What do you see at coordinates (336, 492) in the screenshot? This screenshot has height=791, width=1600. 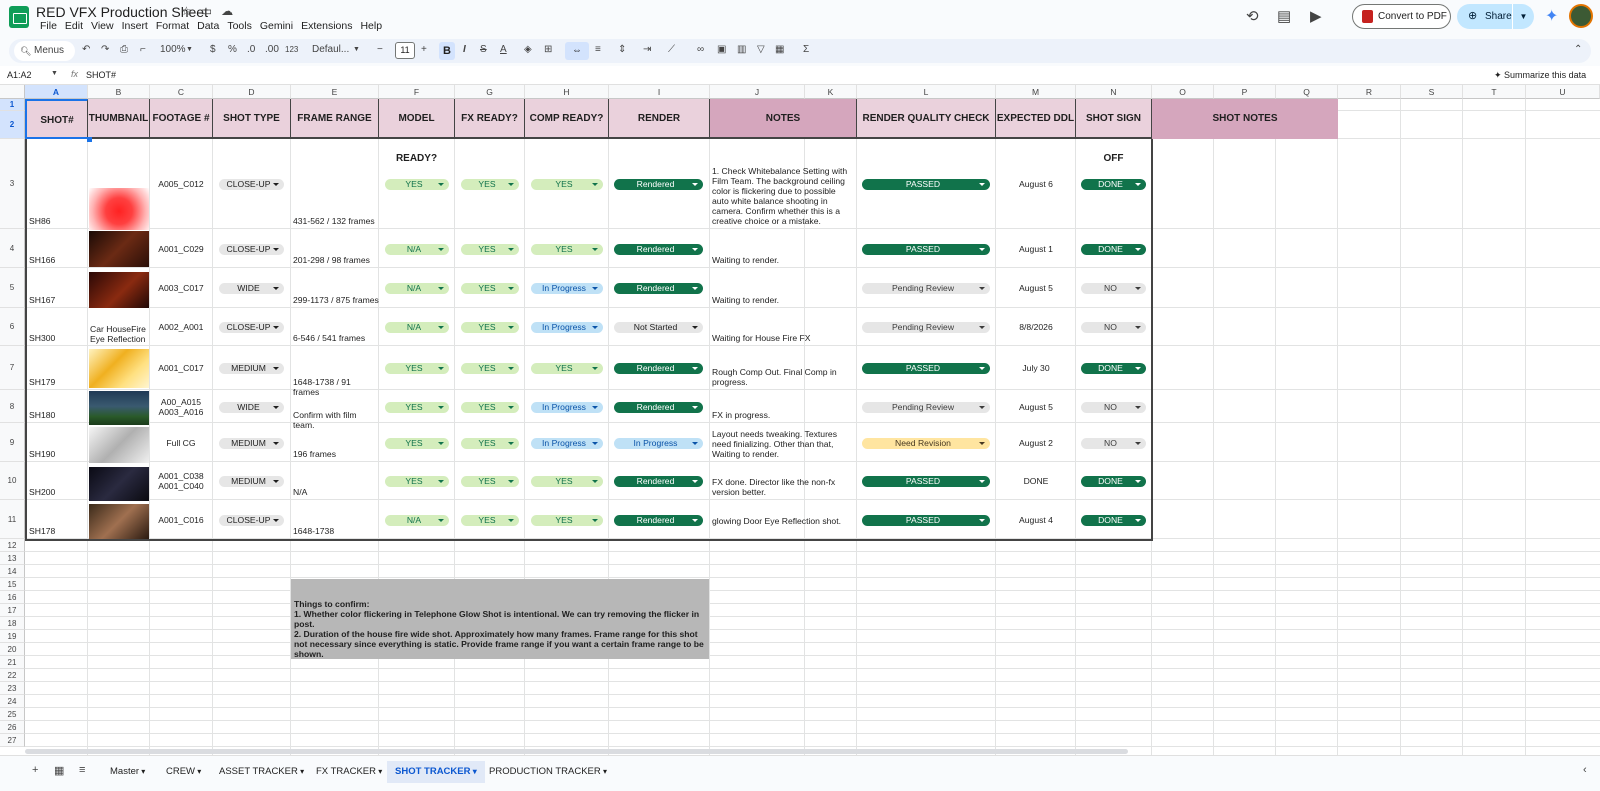 I see `frame-range: N/A` at bounding box center [336, 492].